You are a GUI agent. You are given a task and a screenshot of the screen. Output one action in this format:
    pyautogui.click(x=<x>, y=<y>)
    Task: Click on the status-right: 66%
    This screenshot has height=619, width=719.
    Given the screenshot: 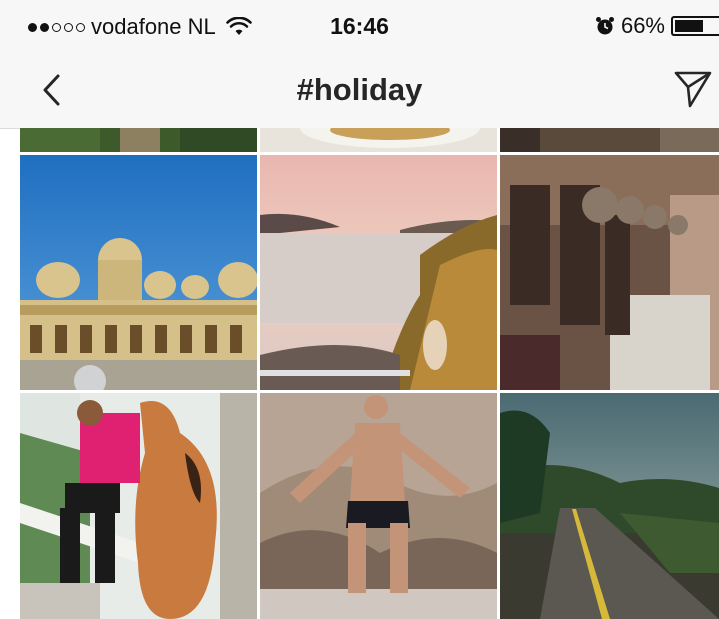 What is the action you would take?
    pyautogui.click(x=657, y=26)
    